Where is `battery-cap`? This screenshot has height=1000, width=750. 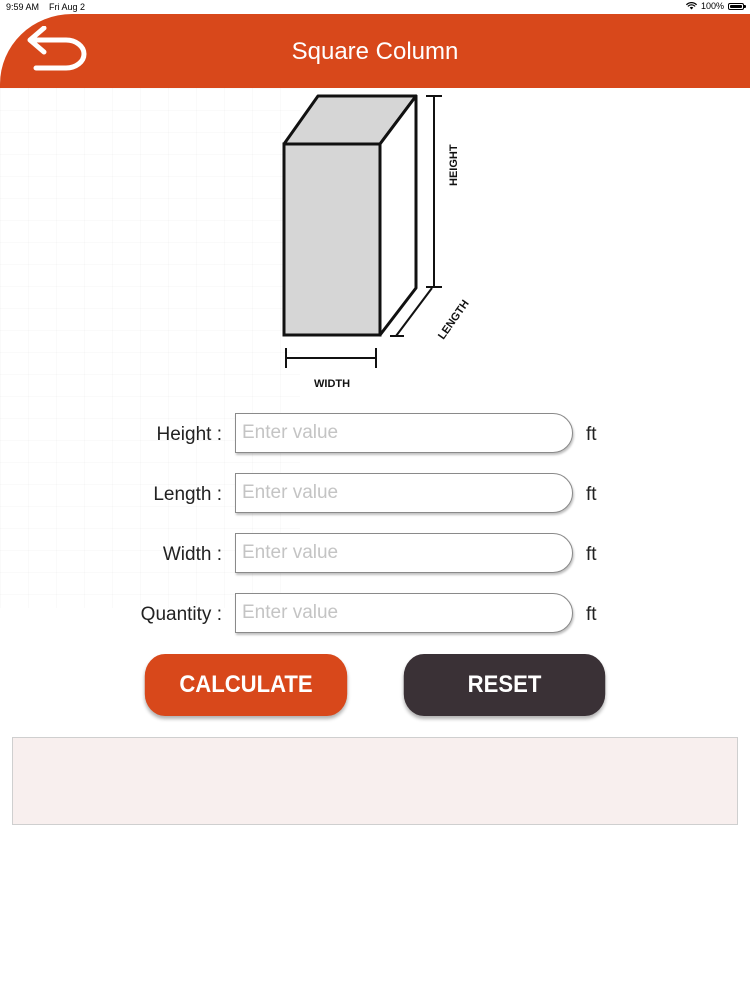
battery-cap is located at coordinates (745, 6).